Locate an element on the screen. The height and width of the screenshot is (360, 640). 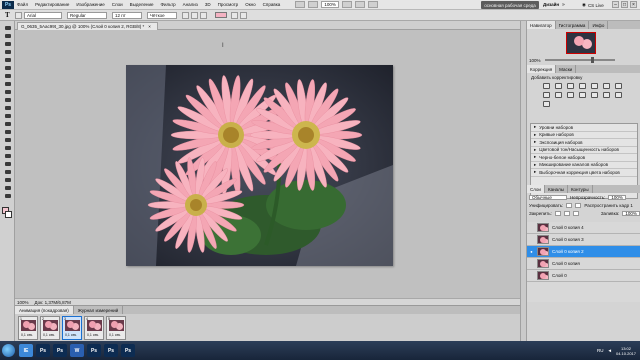
navigator-zoom-value: 100% is located at coordinates (535, 60).